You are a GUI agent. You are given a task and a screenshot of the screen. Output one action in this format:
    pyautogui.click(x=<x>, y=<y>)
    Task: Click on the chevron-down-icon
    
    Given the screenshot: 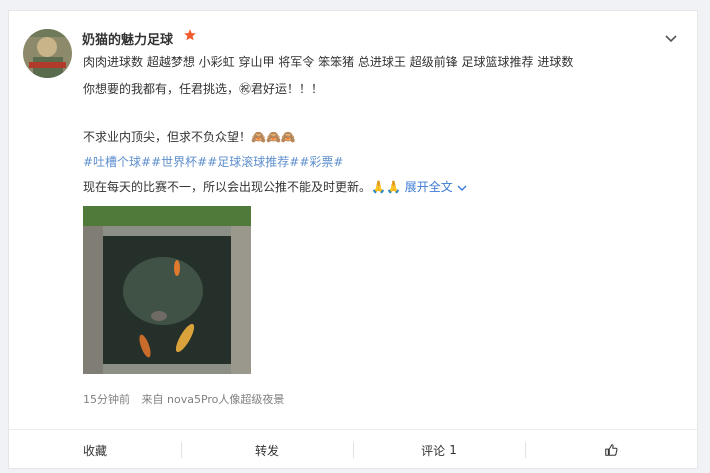 What is the action you would take?
    pyautogui.click(x=671, y=38)
    